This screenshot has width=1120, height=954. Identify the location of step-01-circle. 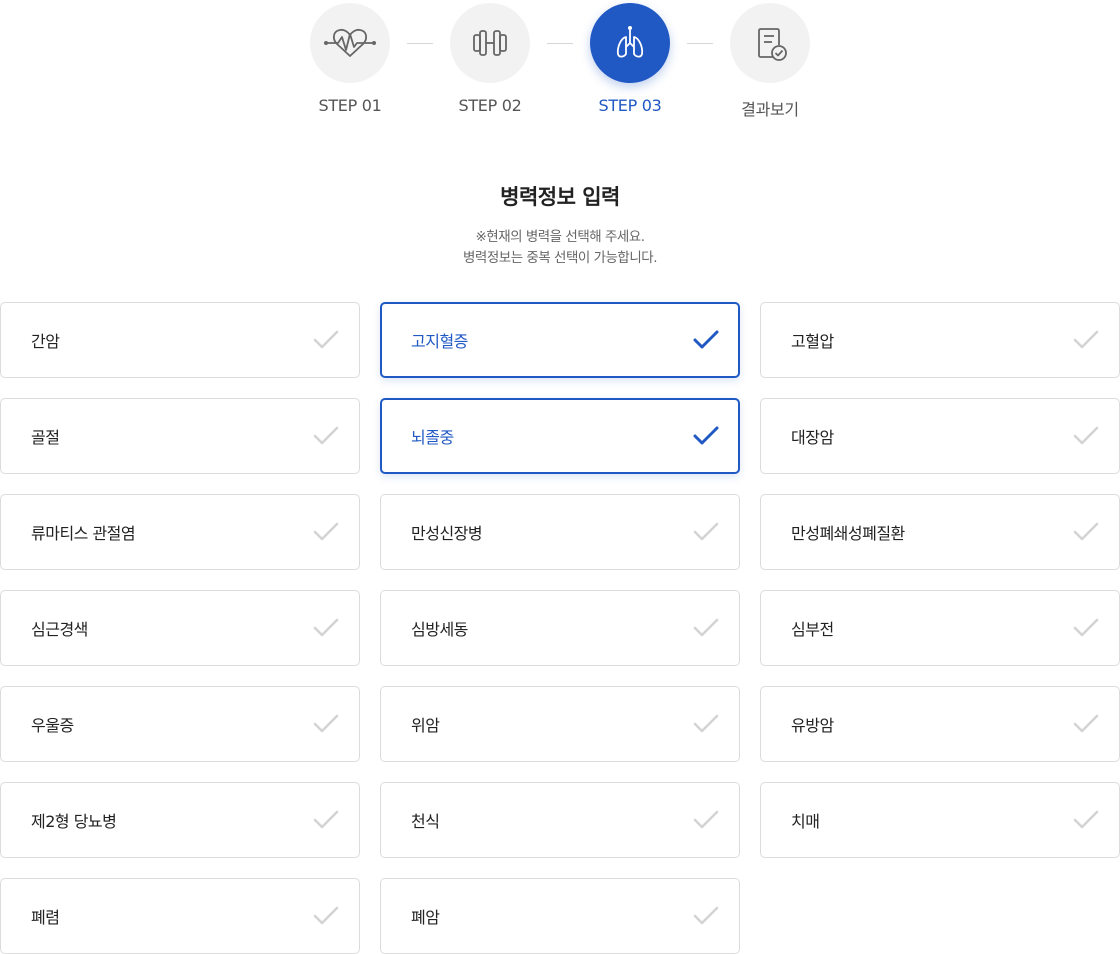
(350, 43).